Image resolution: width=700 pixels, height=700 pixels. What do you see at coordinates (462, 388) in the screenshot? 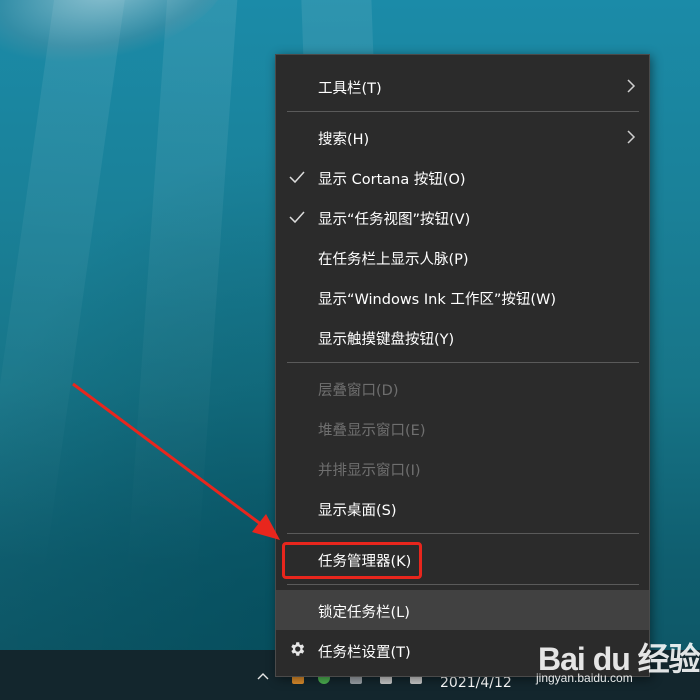
I see `menu-item-cascade-windows: 层叠窗口(D)` at bounding box center [462, 388].